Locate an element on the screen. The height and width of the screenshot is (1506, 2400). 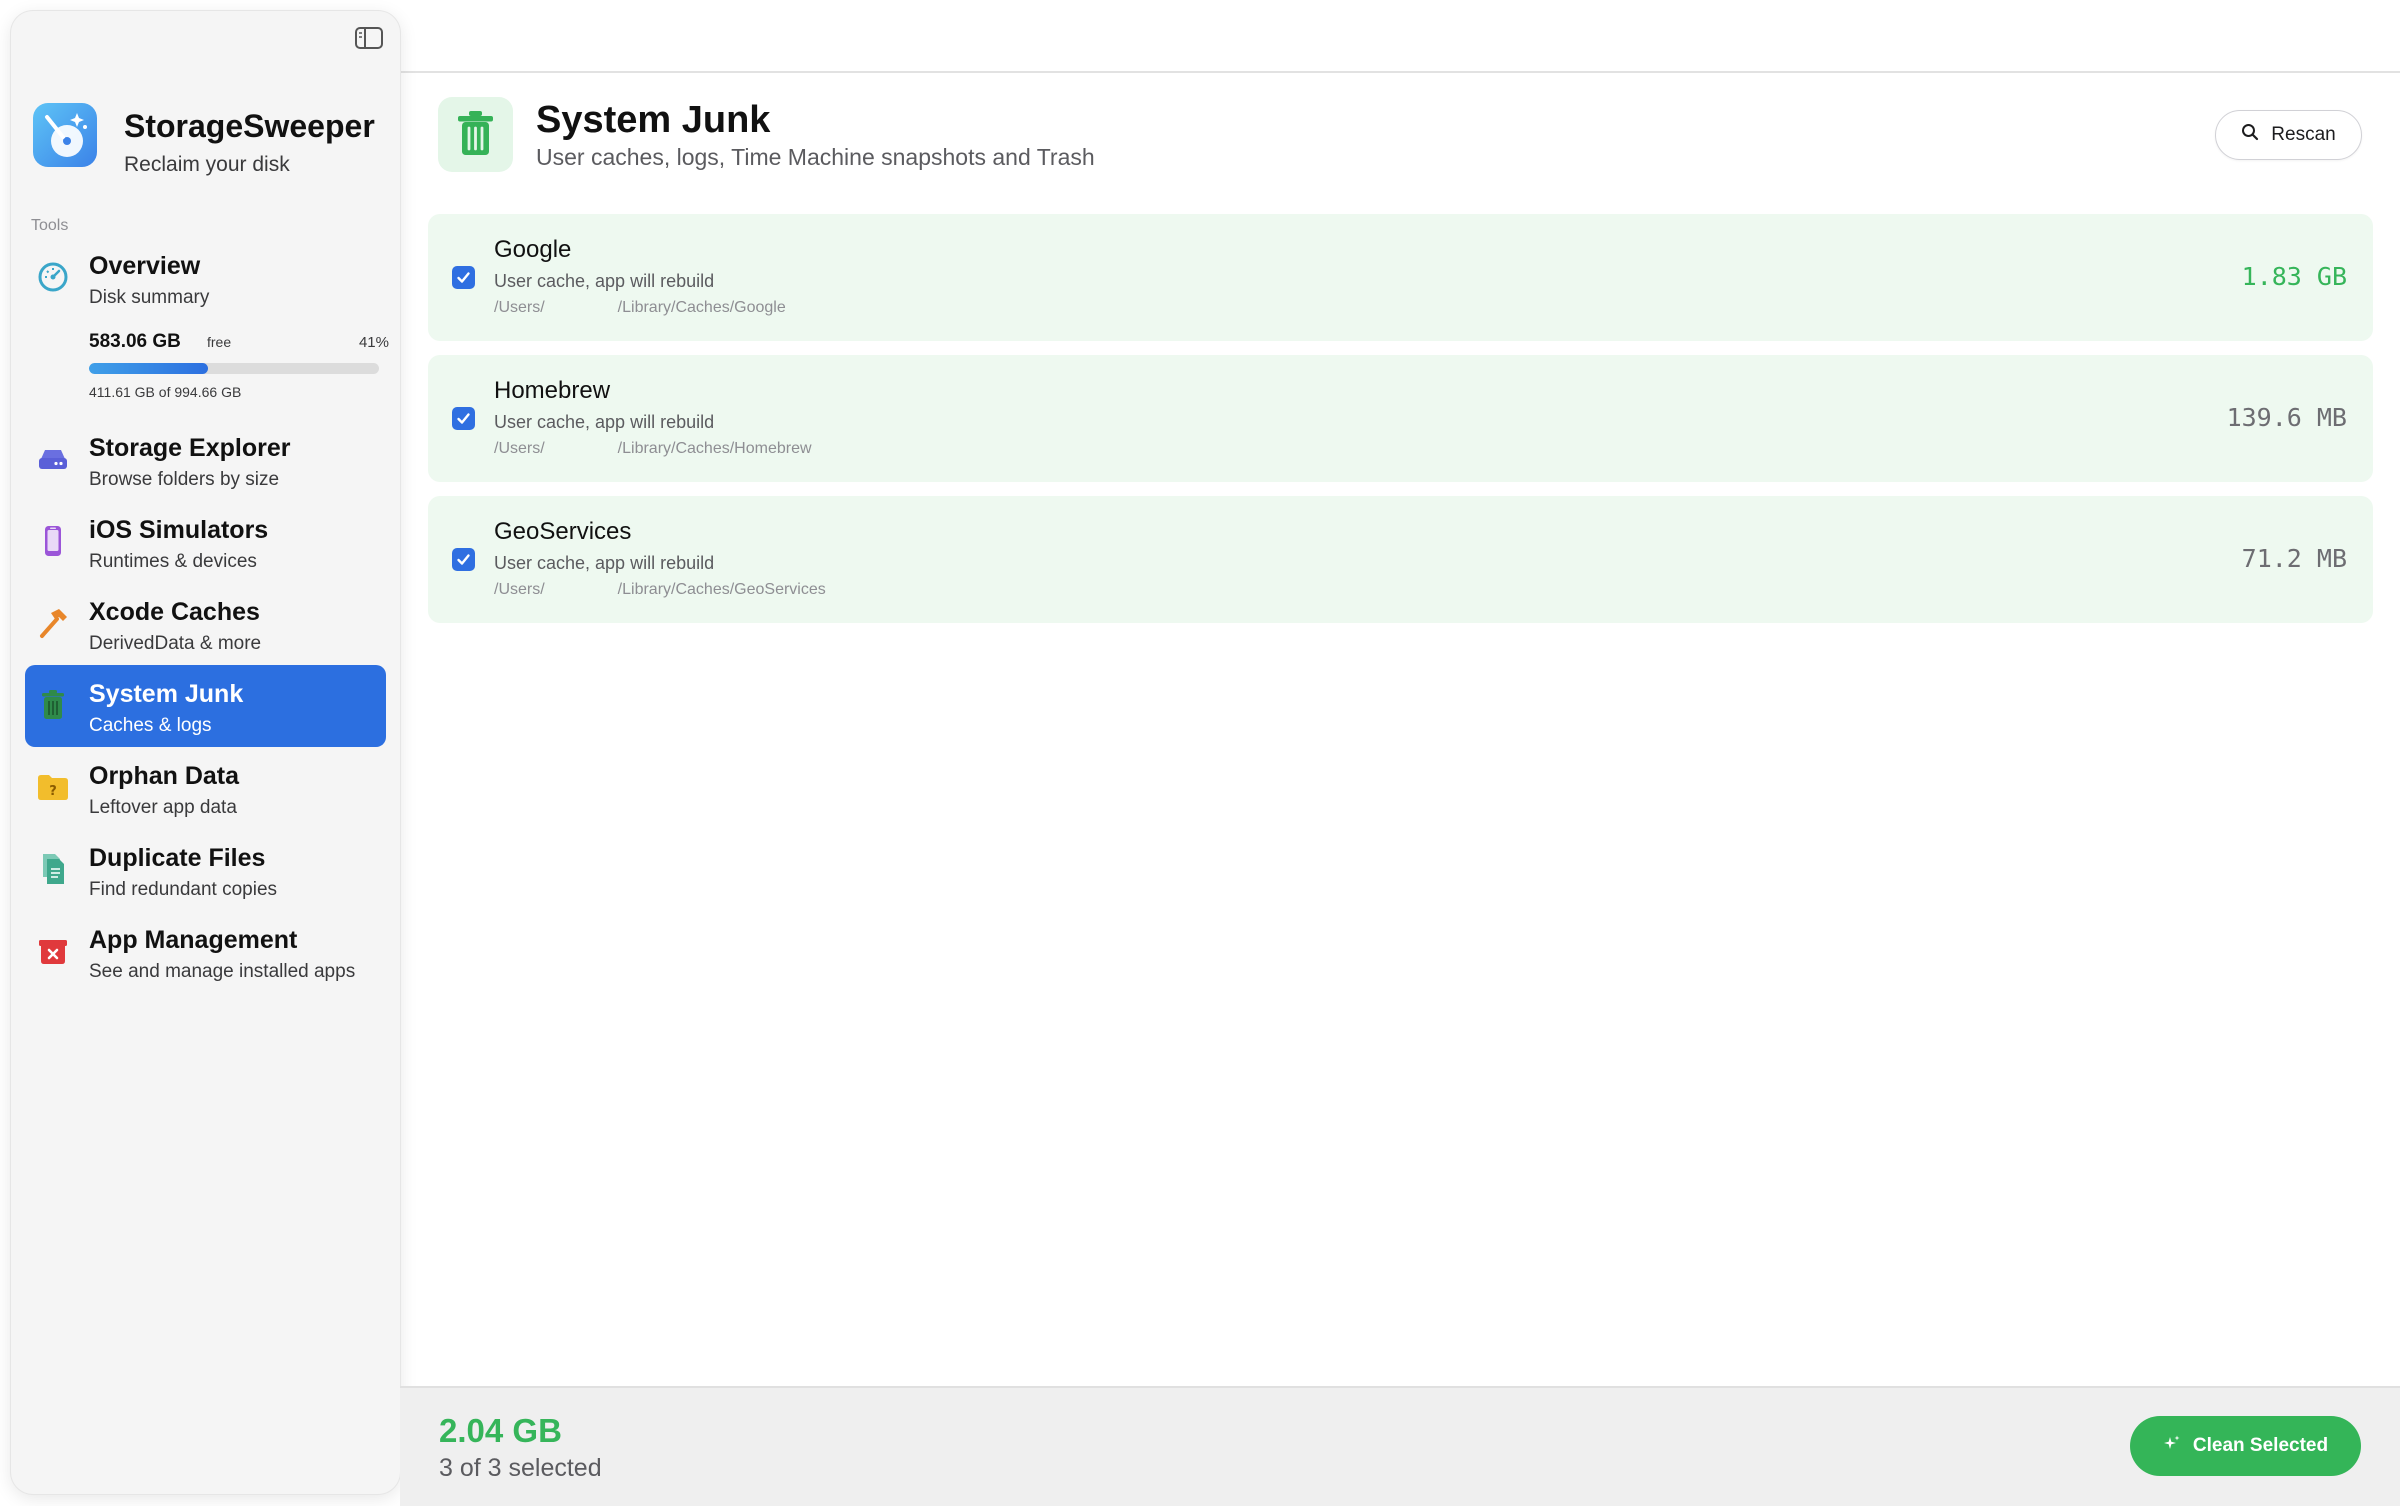
sidebar-item-label: Xcode Caches is located at coordinates (174, 612).